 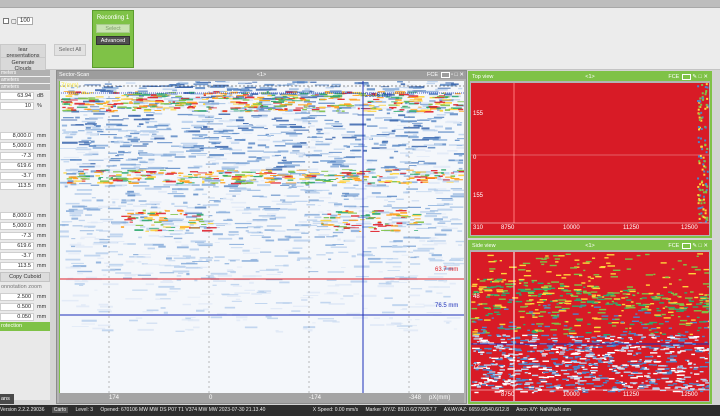 I want to click on param-row: 5,000.0 mm, so click(x=25, y=146).